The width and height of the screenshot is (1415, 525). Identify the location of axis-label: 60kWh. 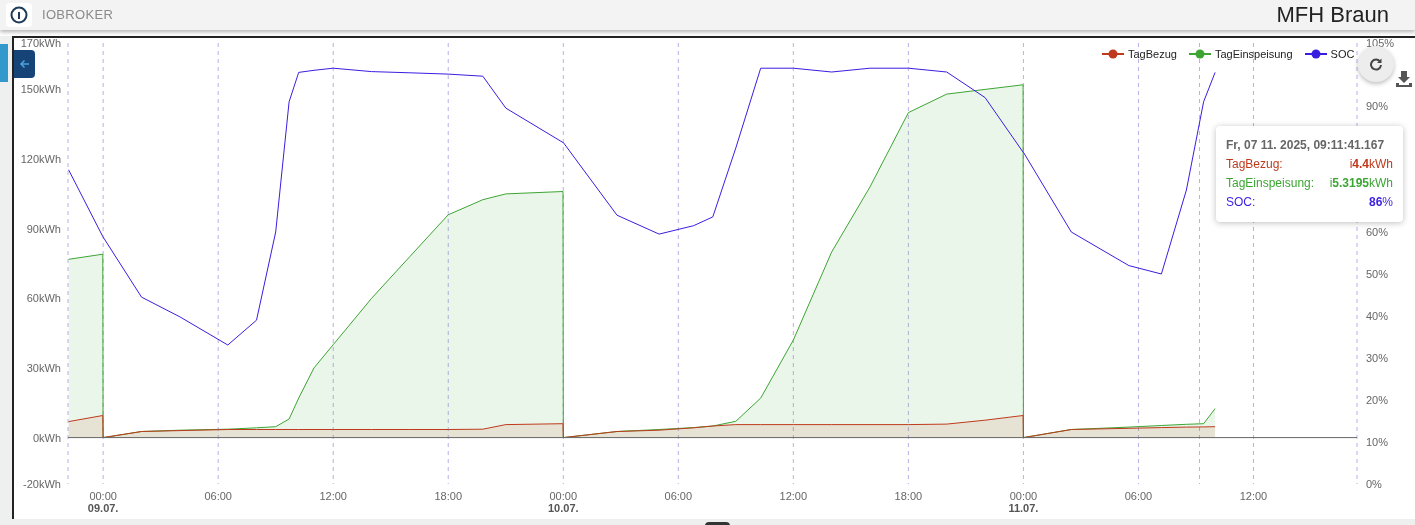
(43, 298).